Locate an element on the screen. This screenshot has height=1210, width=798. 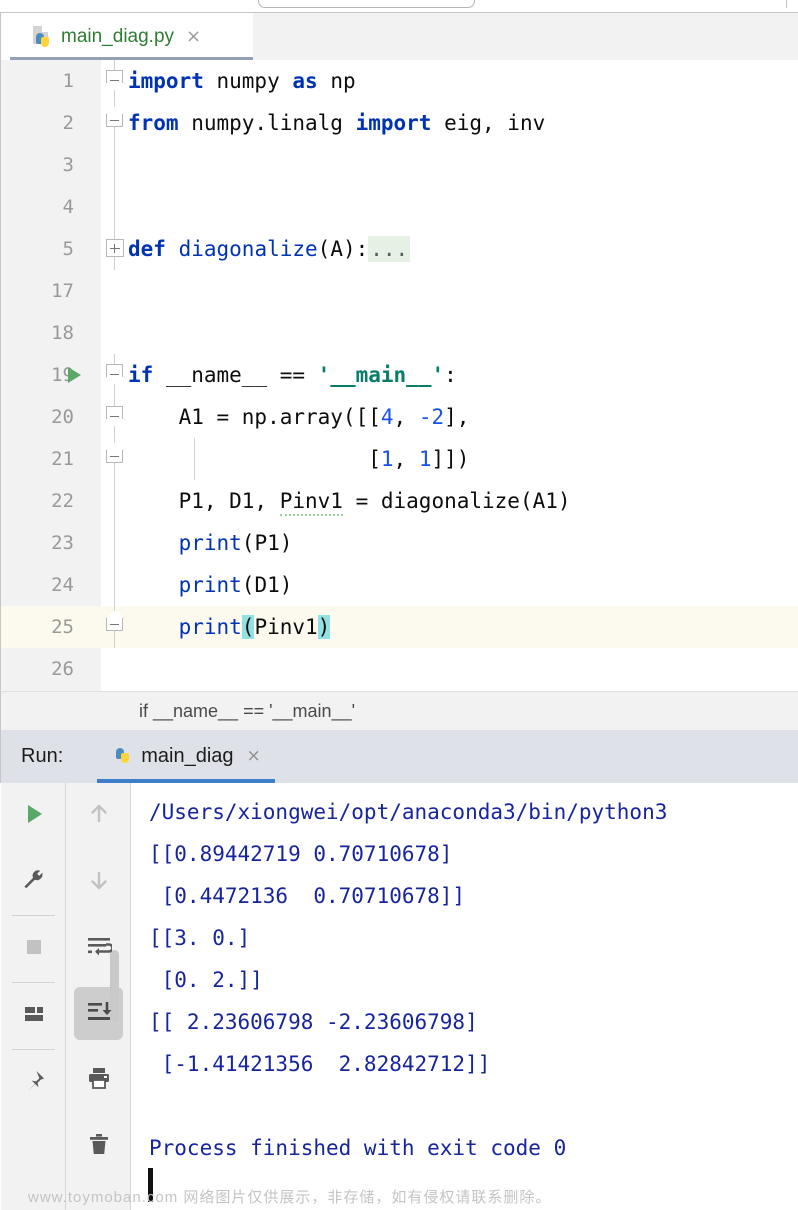
code-line: 26 is located at coordinates (399, 669).